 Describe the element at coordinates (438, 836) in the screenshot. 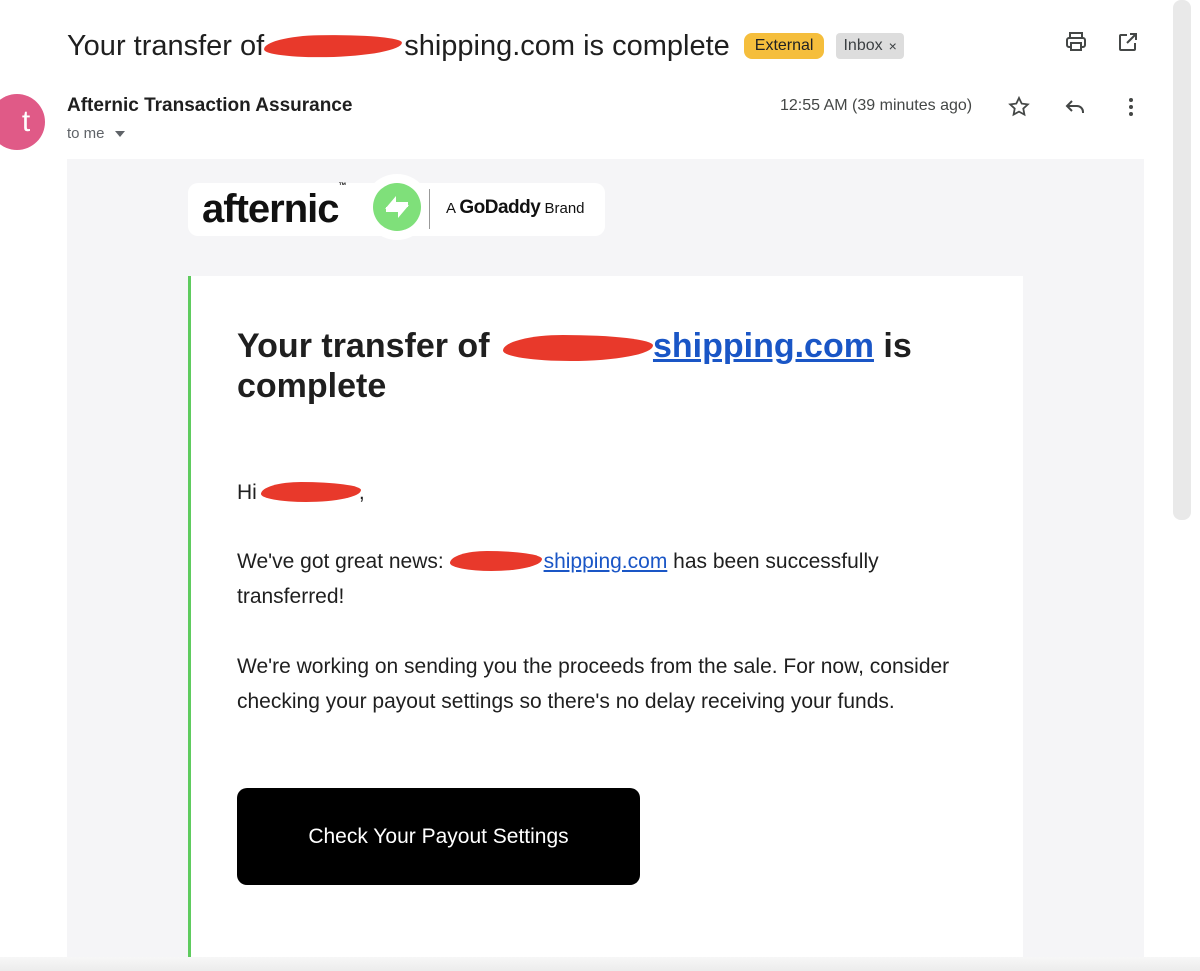

I see `check-payout-settings-button: Check Your Payout Settings` at that location.